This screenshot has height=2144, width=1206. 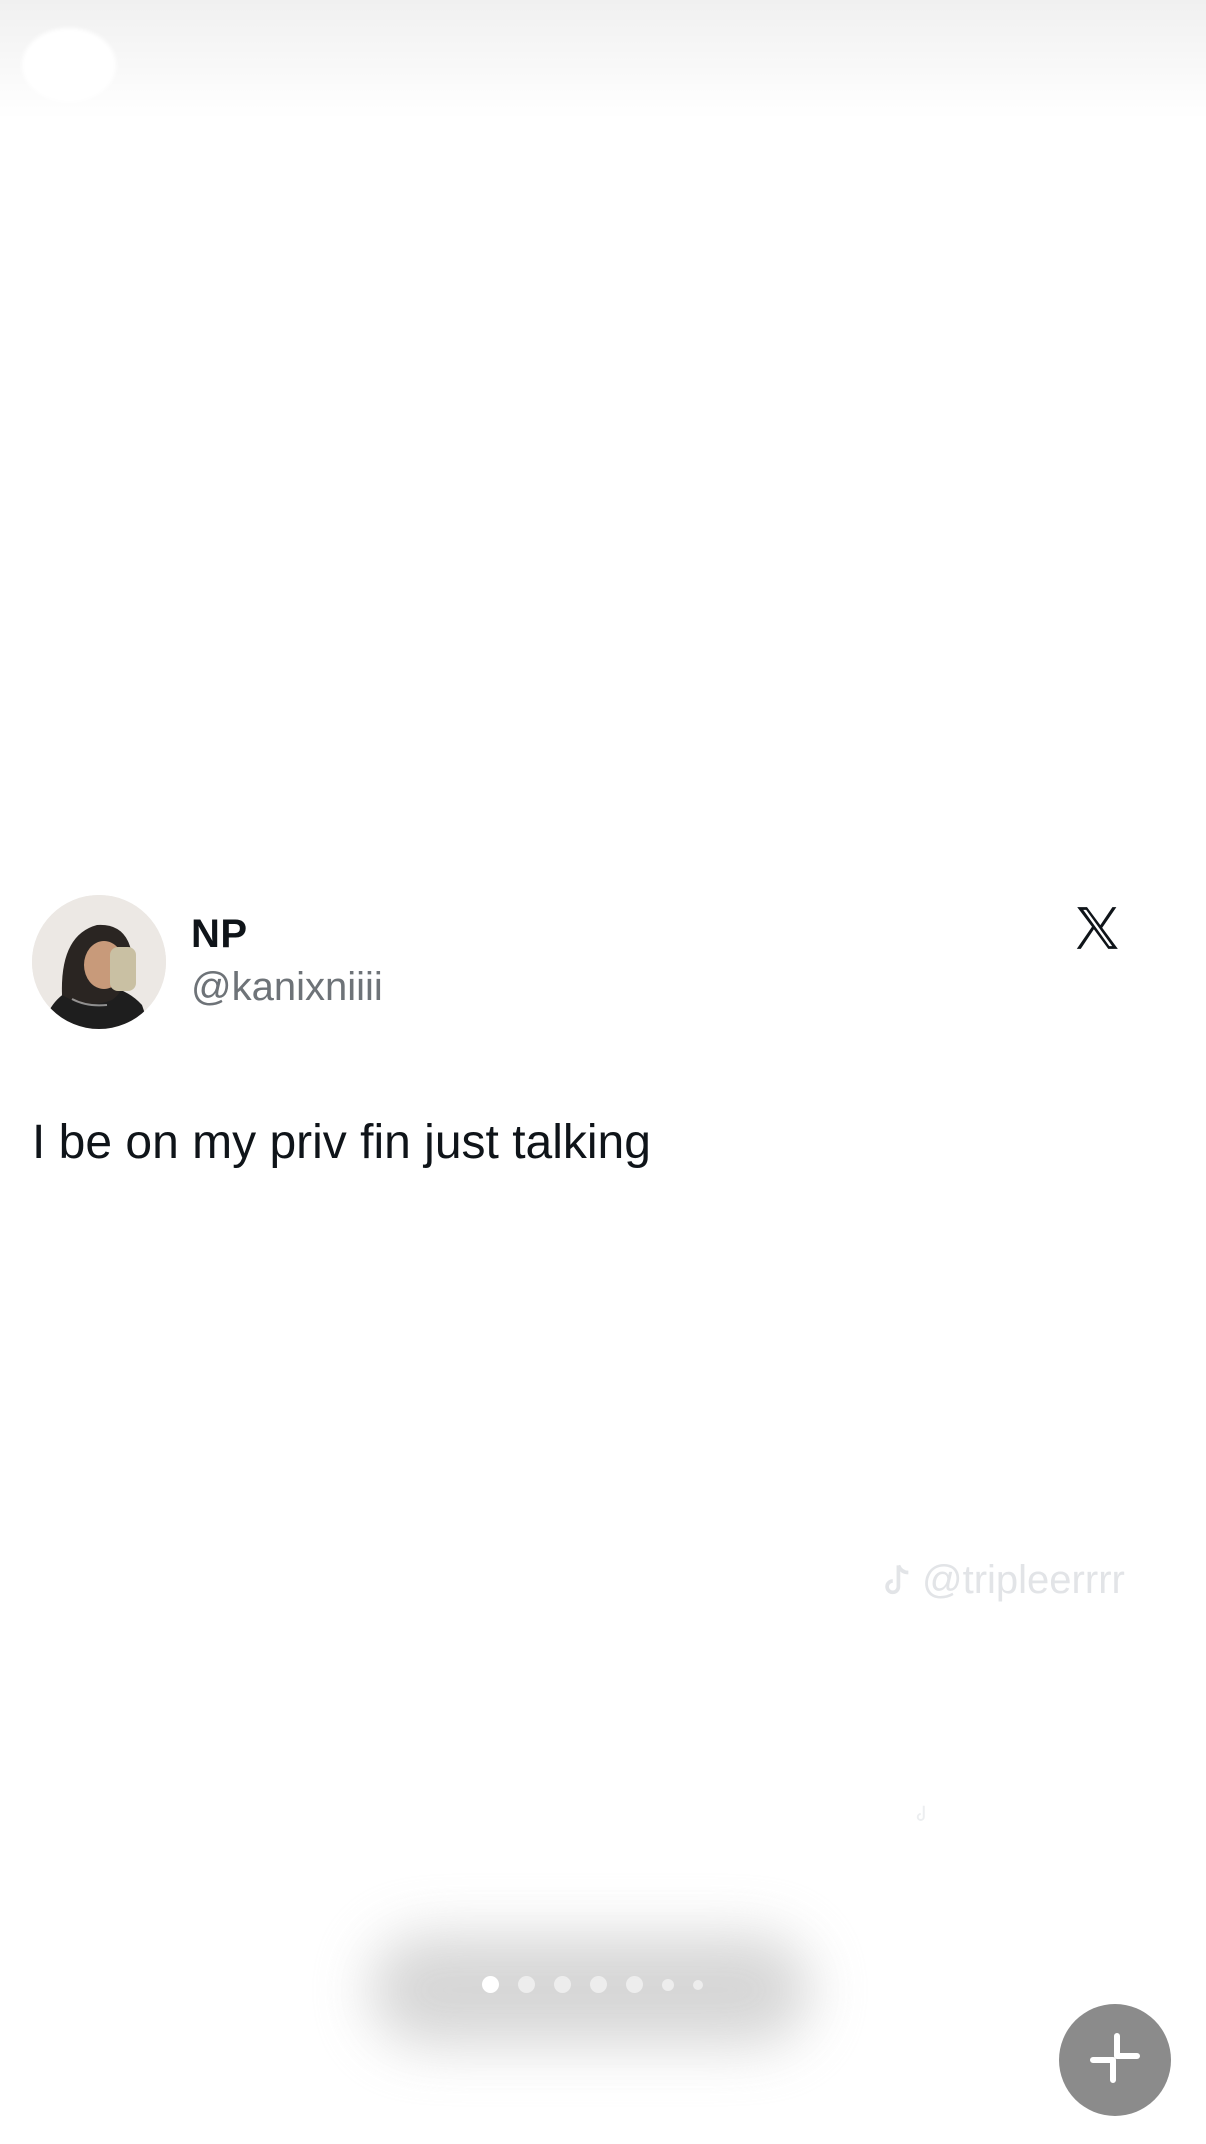 I want to click on tiktok-icon, so click(x=897, y=1581).